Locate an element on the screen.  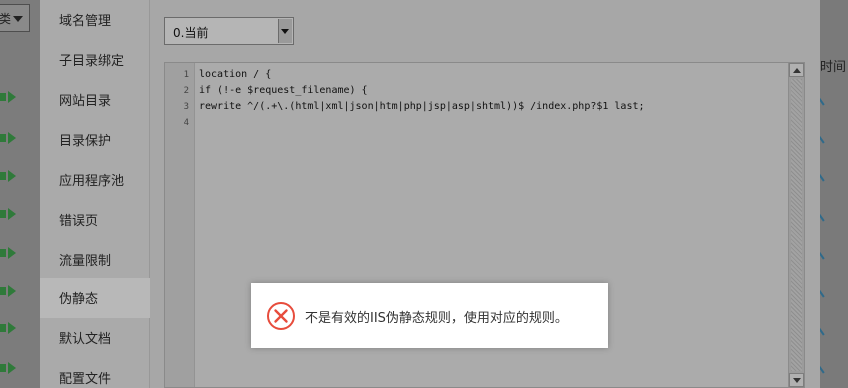
background-select-text: 类 is located at coordinates (6, 19).